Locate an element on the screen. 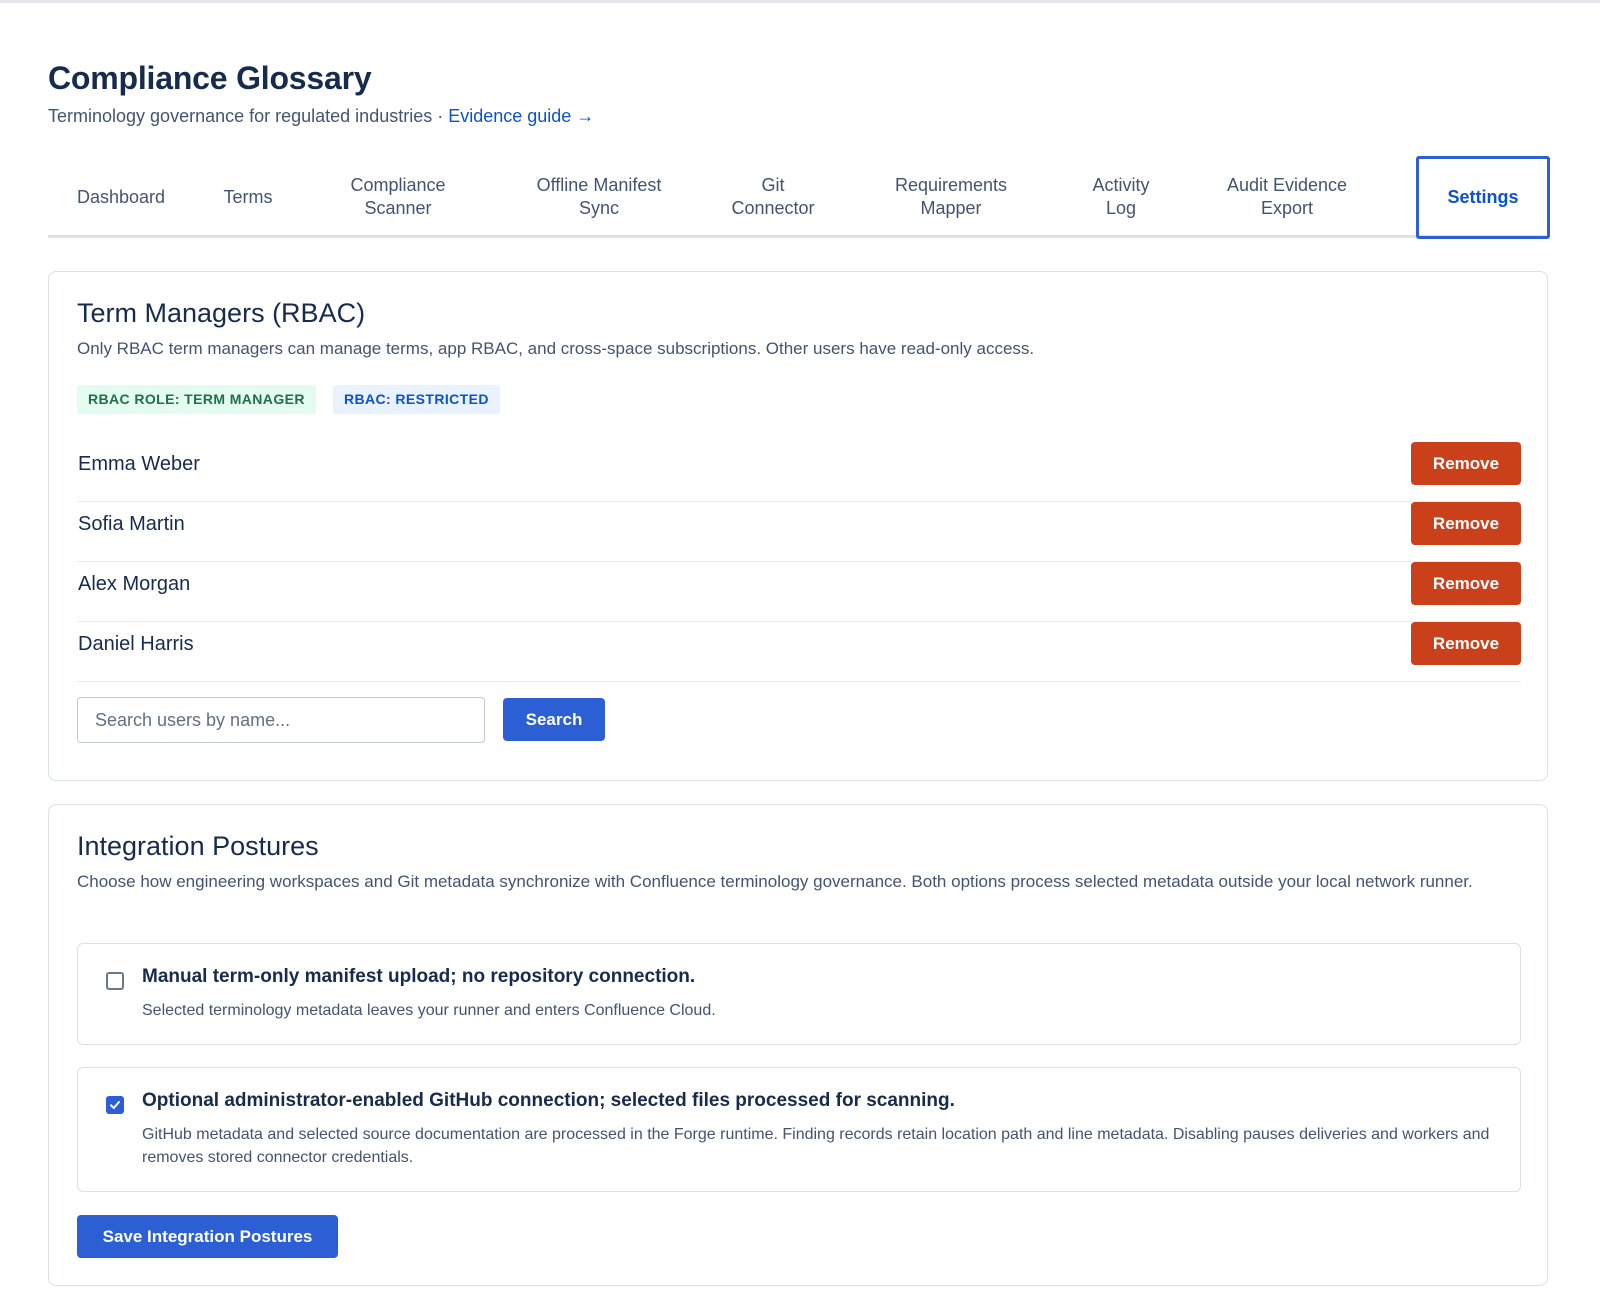  manager-name: Emma Weber is located at coordinates (139, 464).